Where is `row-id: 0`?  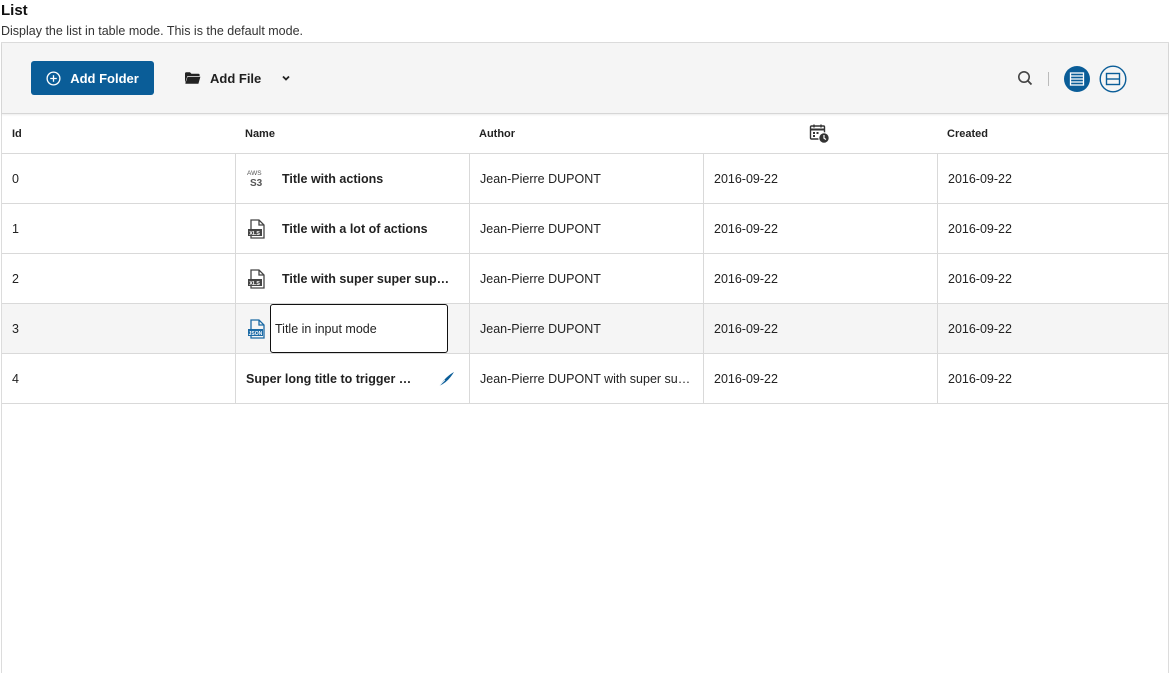
row-id: 0 is located at coordinates (15, 178).